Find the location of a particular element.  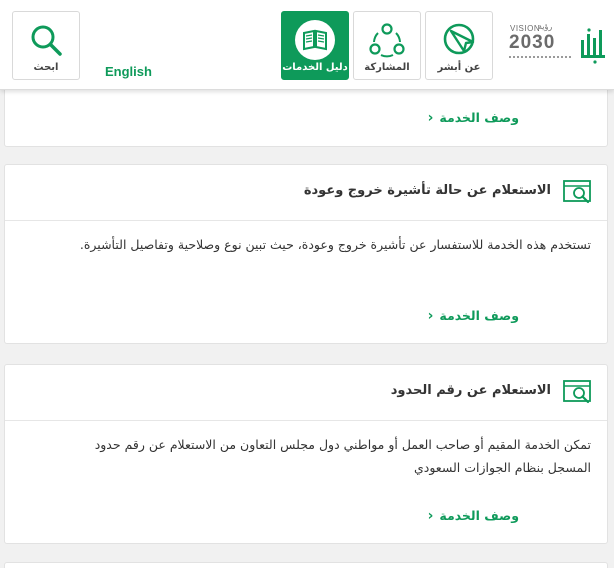

nav-participation: المشاركة is located at coordinates (387, 45).